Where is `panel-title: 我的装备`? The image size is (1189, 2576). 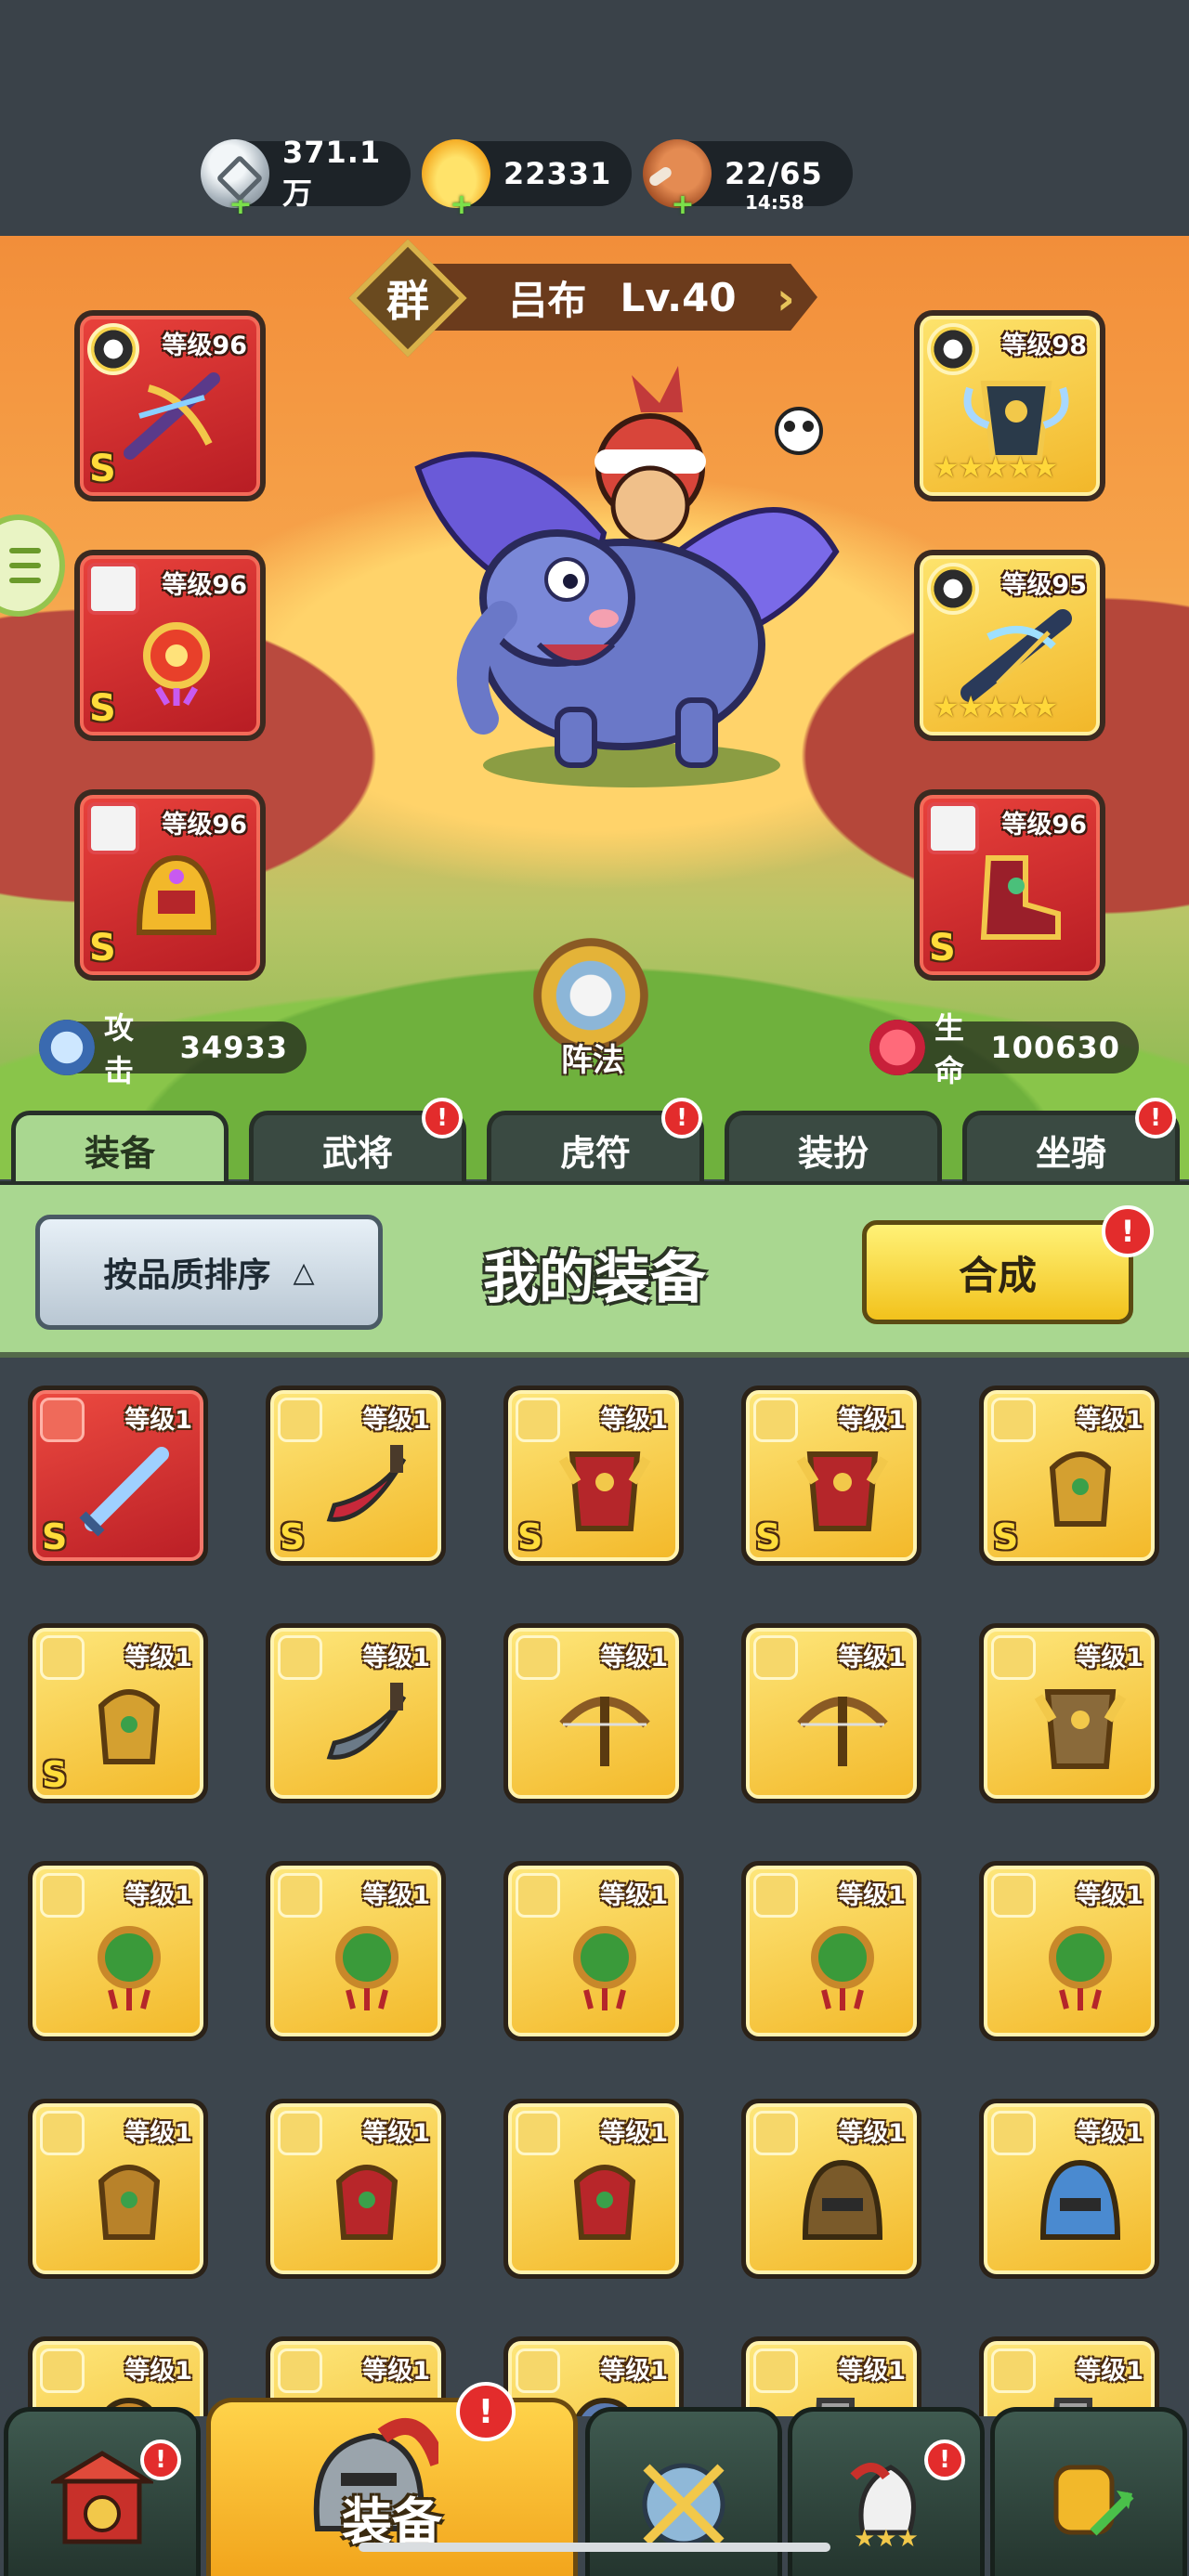
panel-title: 我的装备 is located at coordinates (594, 1278).